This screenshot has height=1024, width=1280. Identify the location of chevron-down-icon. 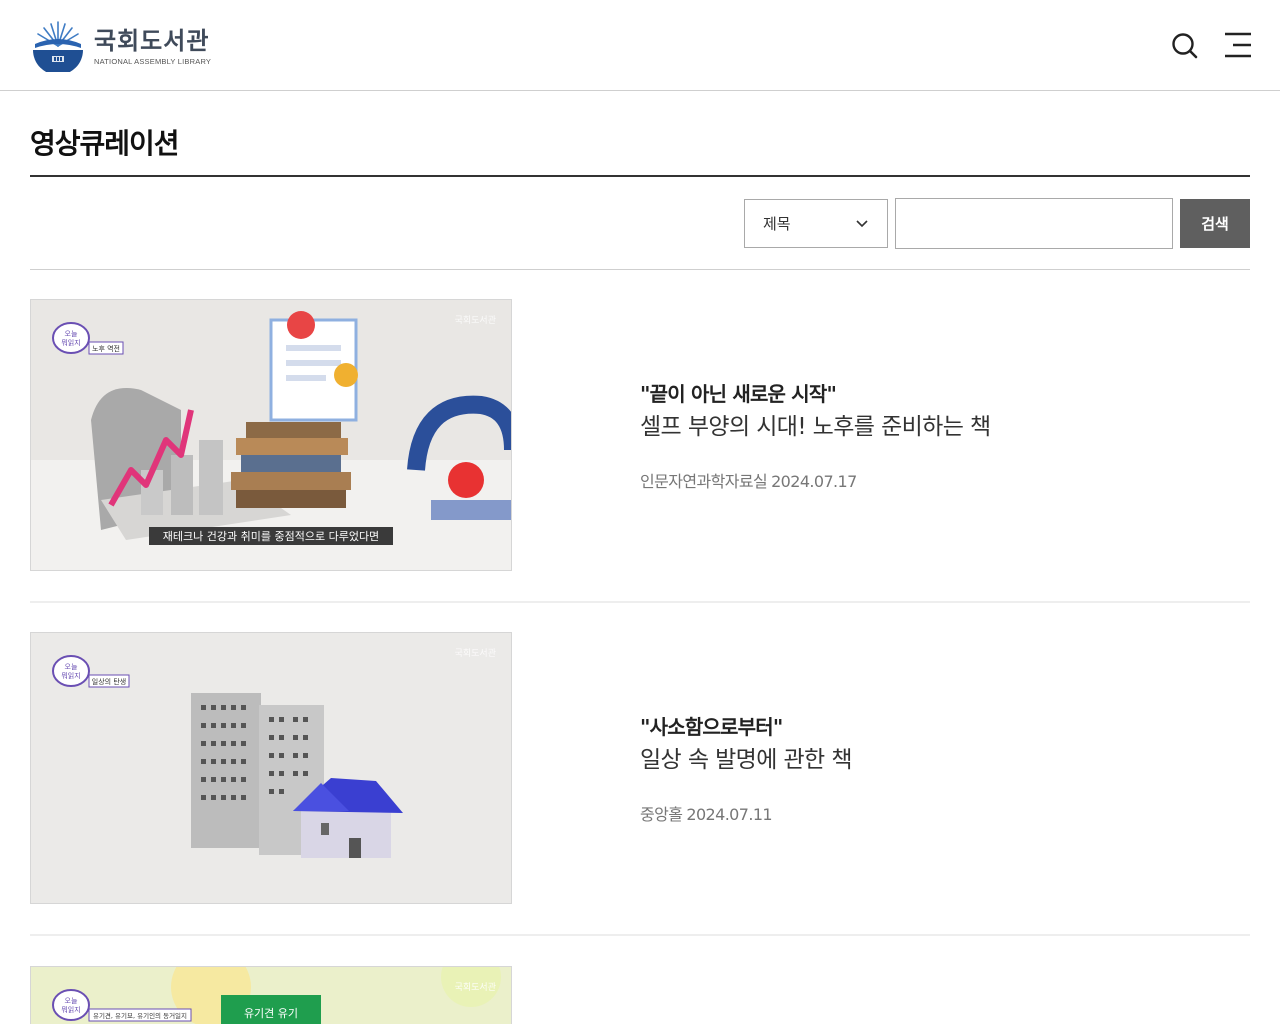
(862, 224).